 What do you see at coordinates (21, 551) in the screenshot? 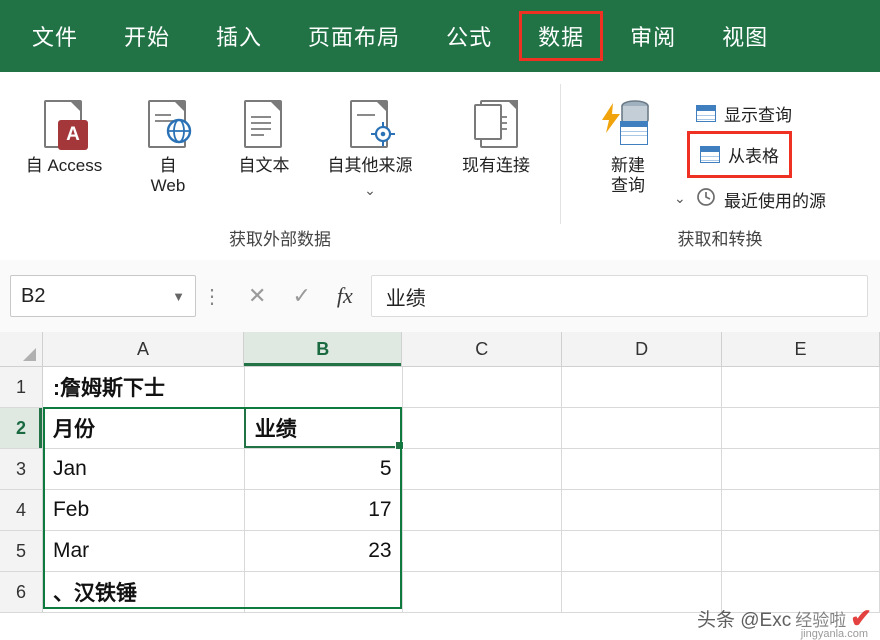
I see `row-header-5: 5` at bounding box center [21, 551].